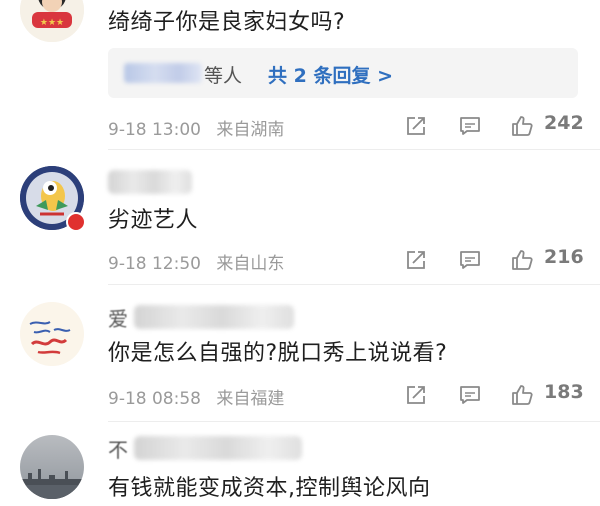 This screenshot has width=600, height=506. What do you see at coordinates (564, 392) in the screenshot?
I see `like-count: 183` at bounding box center [564, 392].